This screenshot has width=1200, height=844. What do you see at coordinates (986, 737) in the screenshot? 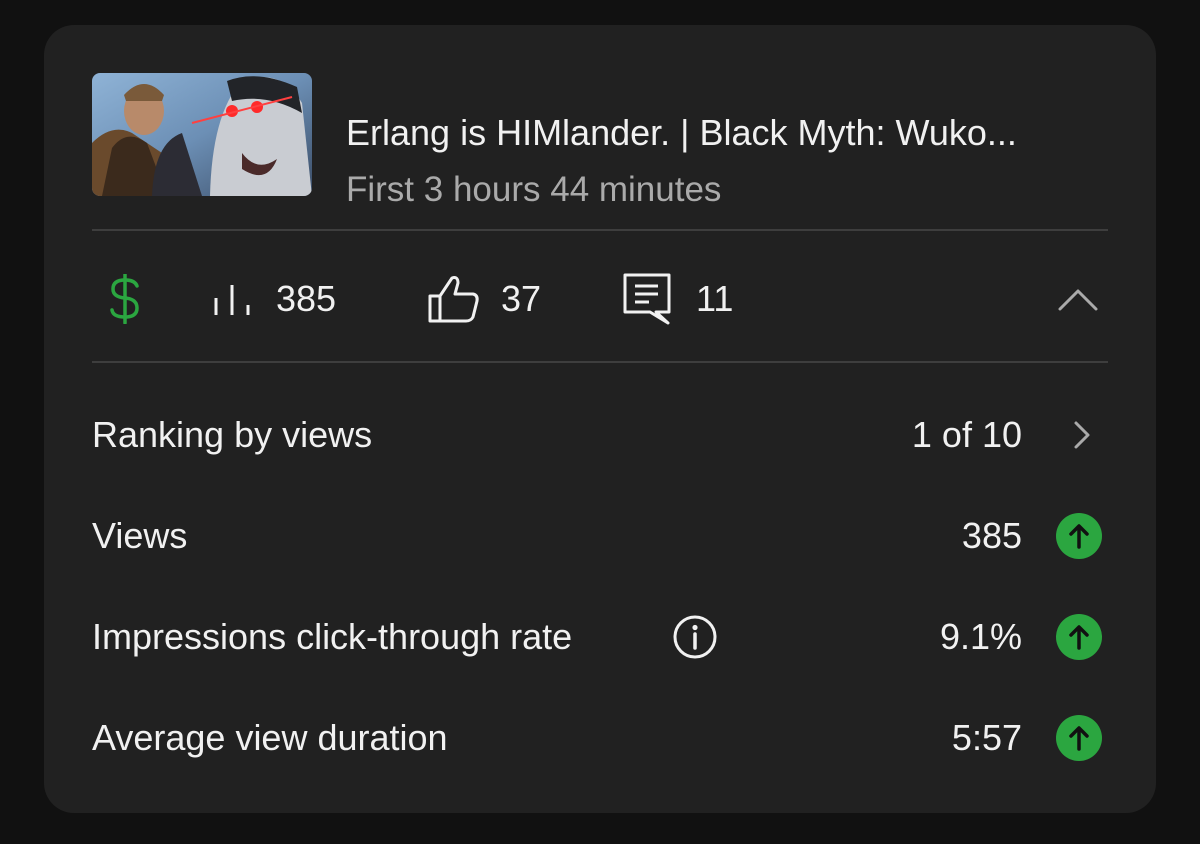
I see `metric-value: 5:57` at bounding box center [986, 737].